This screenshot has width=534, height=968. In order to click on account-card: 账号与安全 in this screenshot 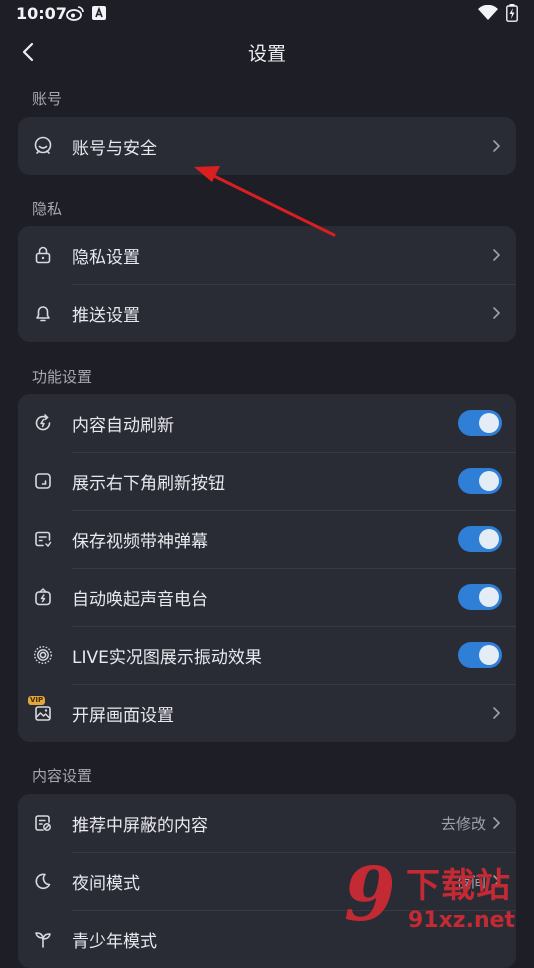, I will do `click(267, 146)`.